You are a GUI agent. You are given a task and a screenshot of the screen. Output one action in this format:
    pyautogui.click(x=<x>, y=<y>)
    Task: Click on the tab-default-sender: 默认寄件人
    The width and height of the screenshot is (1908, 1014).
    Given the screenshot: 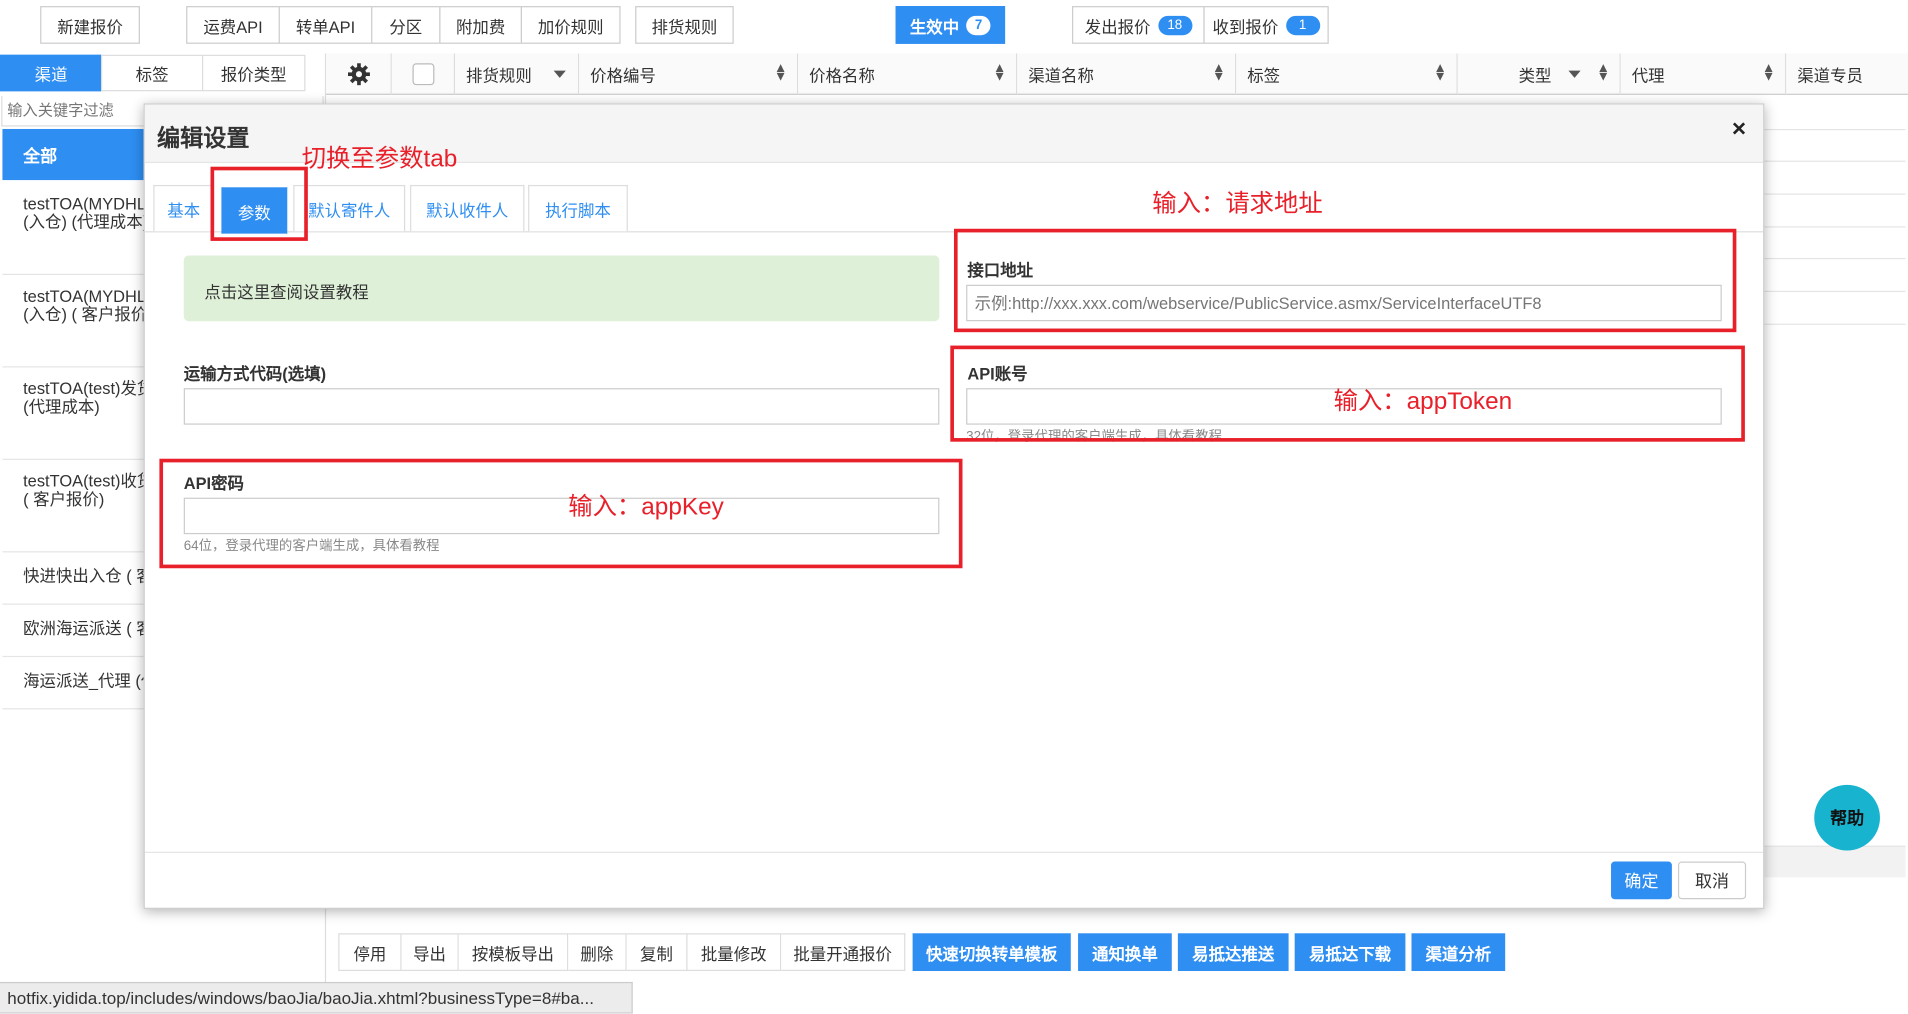 What is the action you would take?
    pyautogui.click(x=349, y=208)
    